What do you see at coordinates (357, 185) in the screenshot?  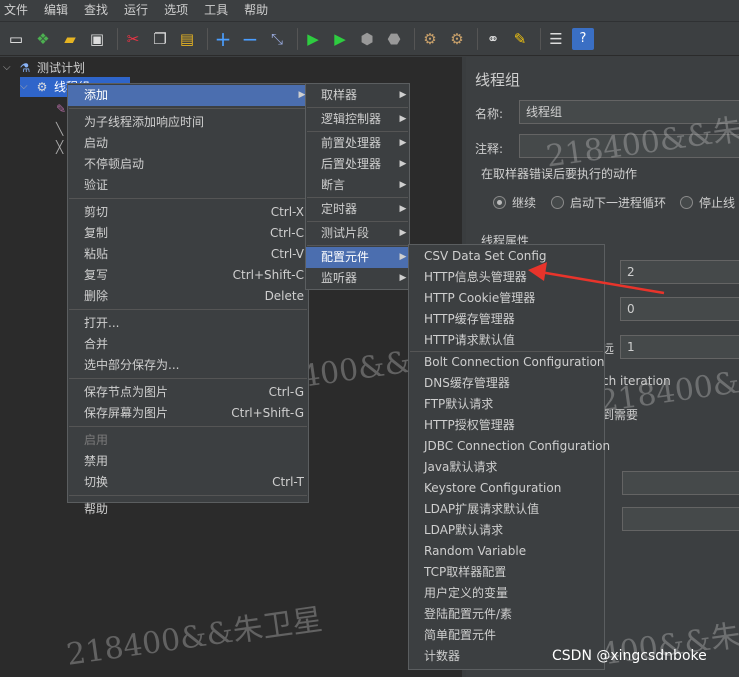 I see `add-submenu-item: 断言 ▶` at bounding box center [357, 185].